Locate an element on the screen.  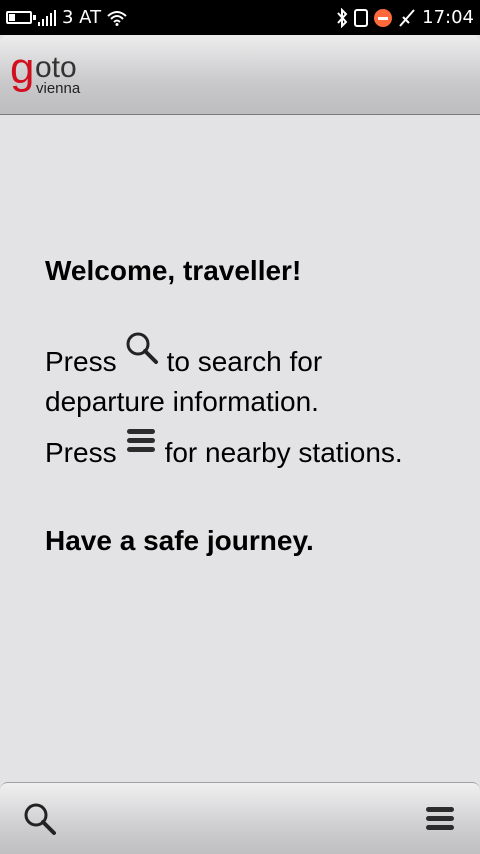
stations-instruction-text: for nearby stations. is located at coordinates (283, 452).